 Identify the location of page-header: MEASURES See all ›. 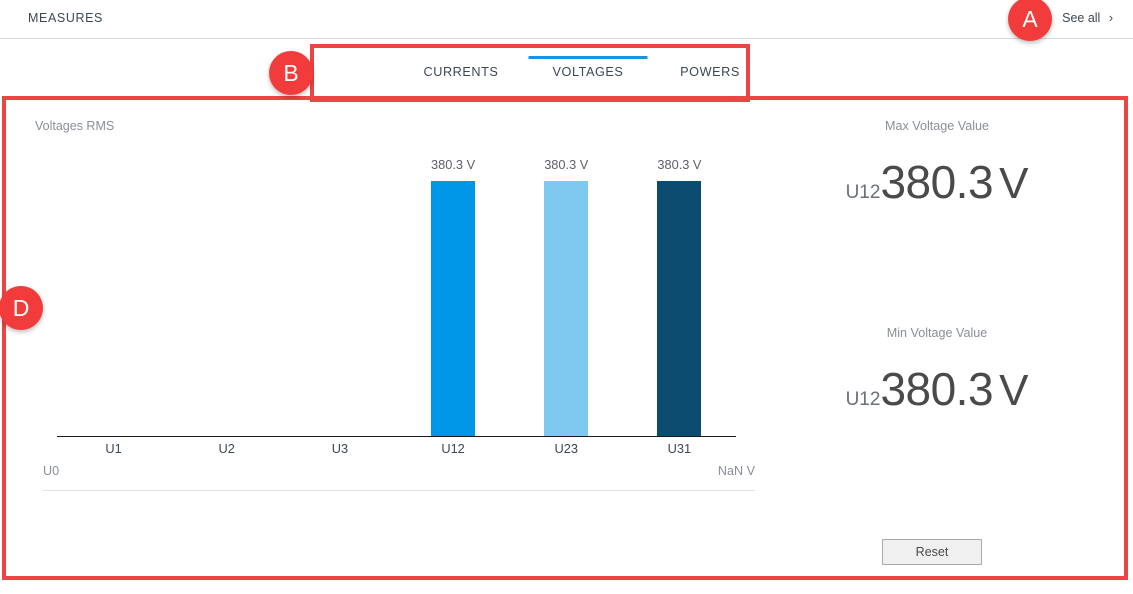
(566, 19).